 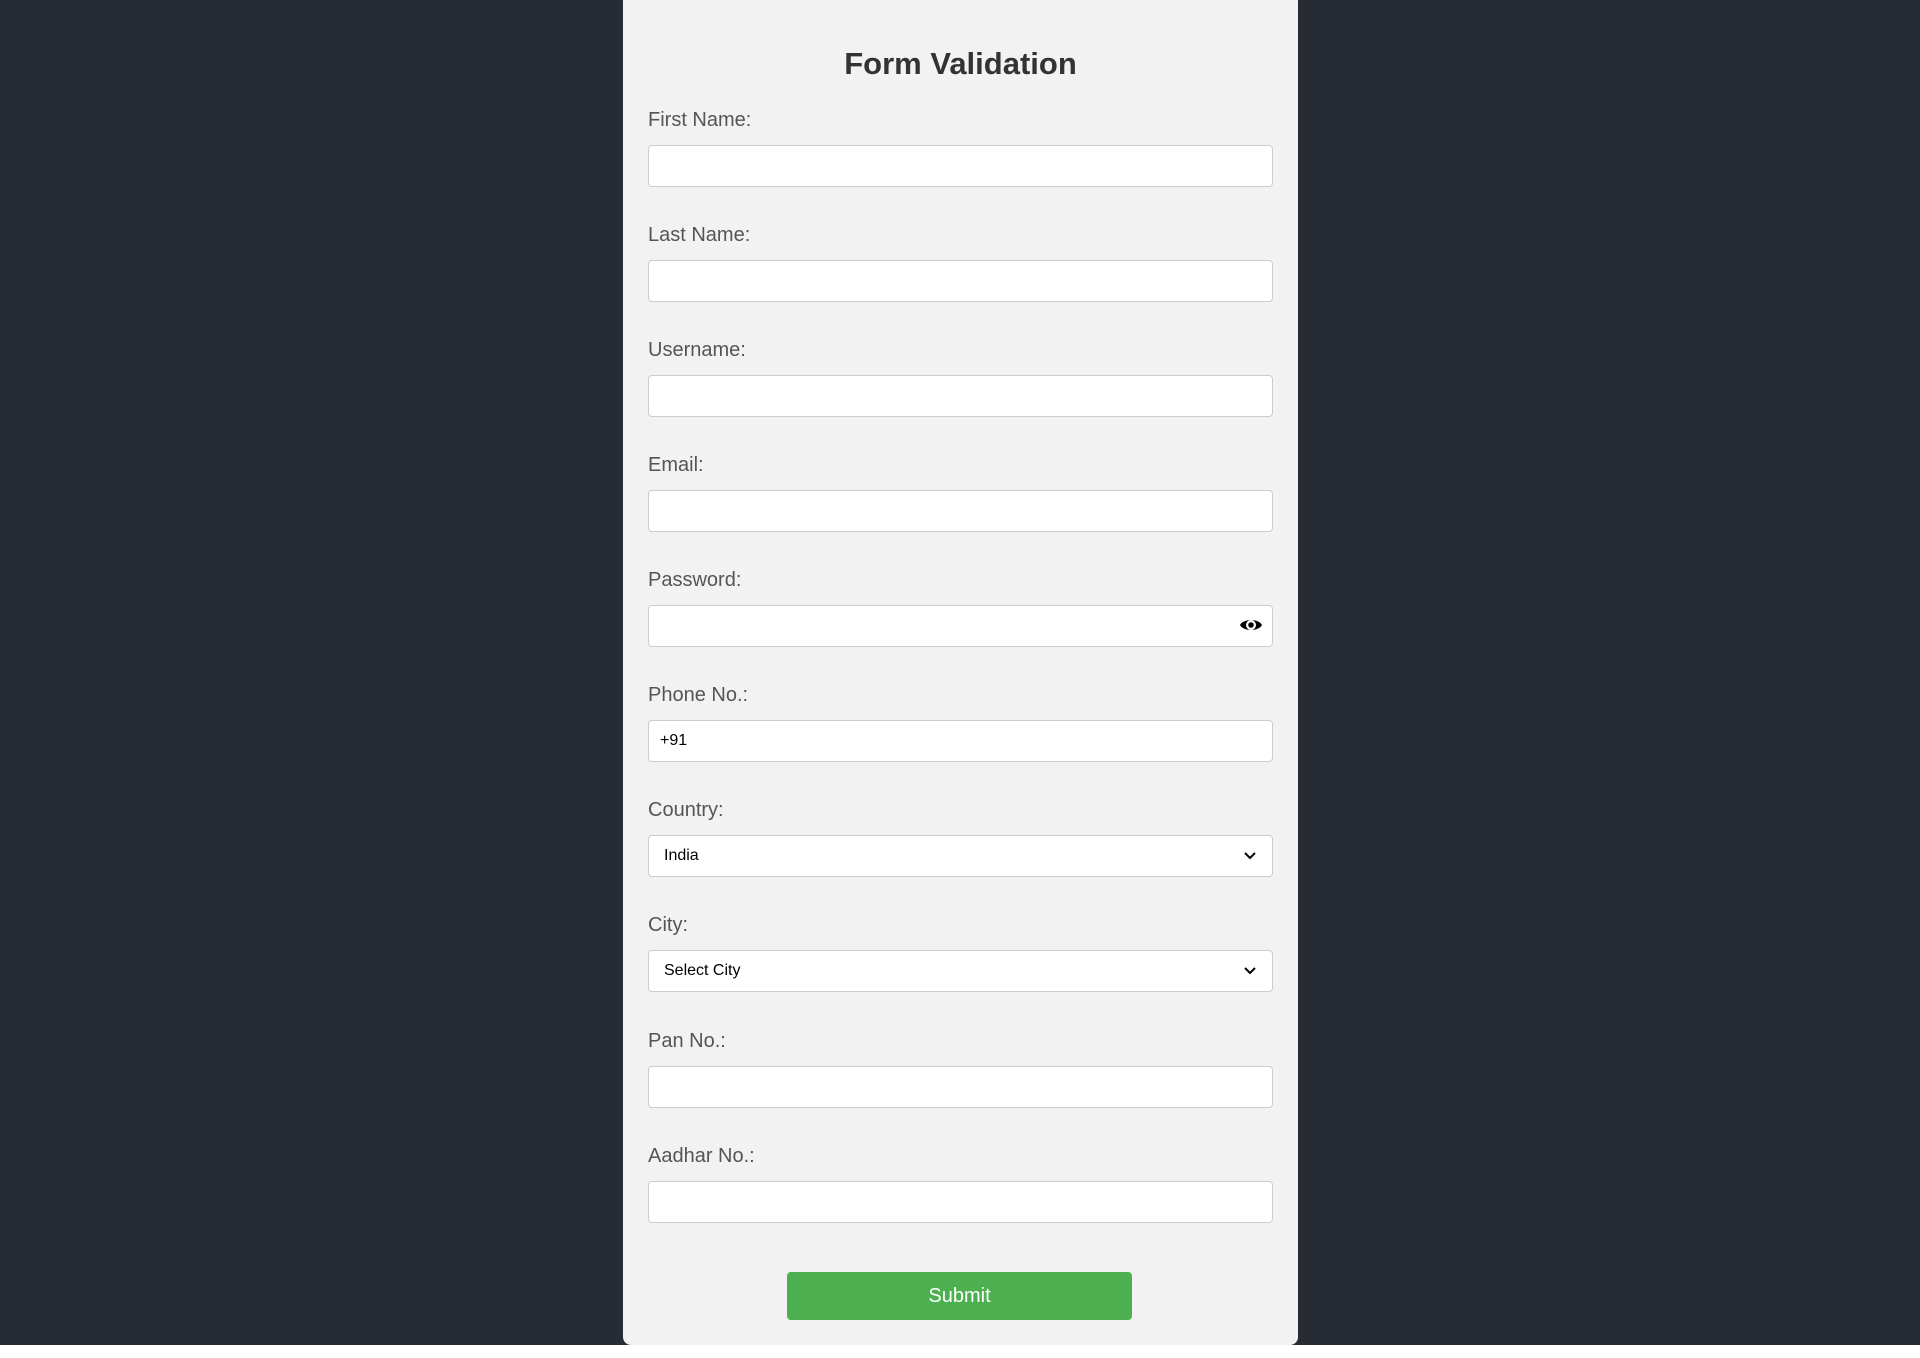 What do you see at coordinates (701, 1156) in the screenshot?
I see `aadhar-label: Aadhar No.:` at bounding box center [701, 1156].